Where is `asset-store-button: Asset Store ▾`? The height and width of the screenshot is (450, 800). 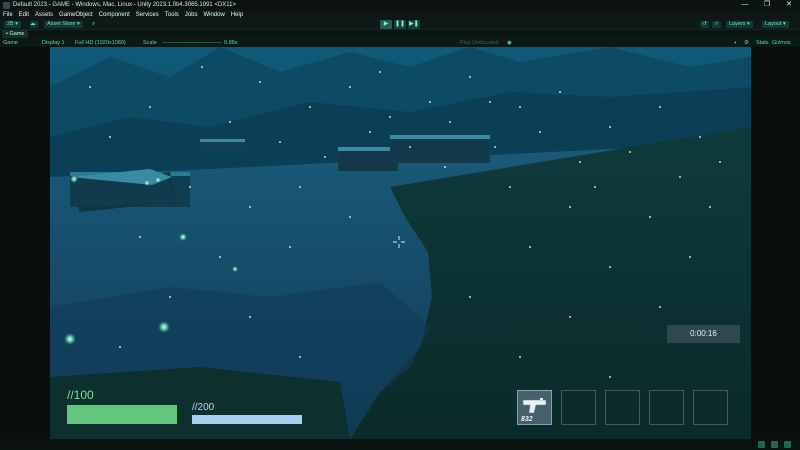 asset-store-button: Asset Store ▾ is located at coordinates (63, 24).